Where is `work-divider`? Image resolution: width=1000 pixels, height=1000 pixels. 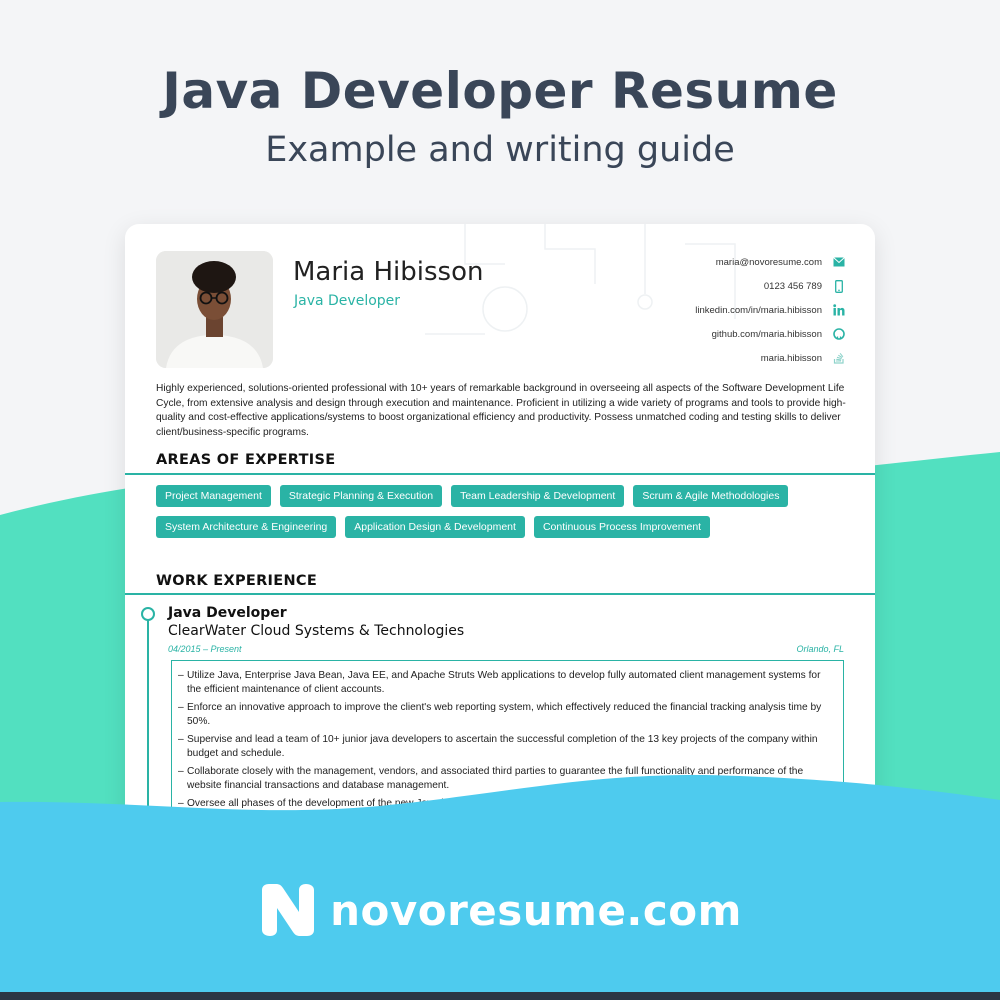
work-divider is located at coordinates (500, 594).